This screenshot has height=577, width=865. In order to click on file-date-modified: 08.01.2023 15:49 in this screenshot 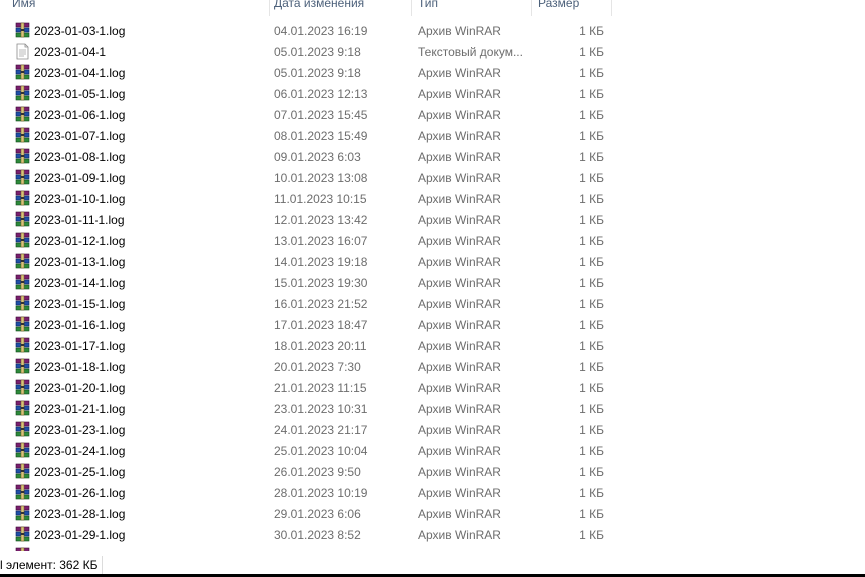, I will do `click(321, 136)`.